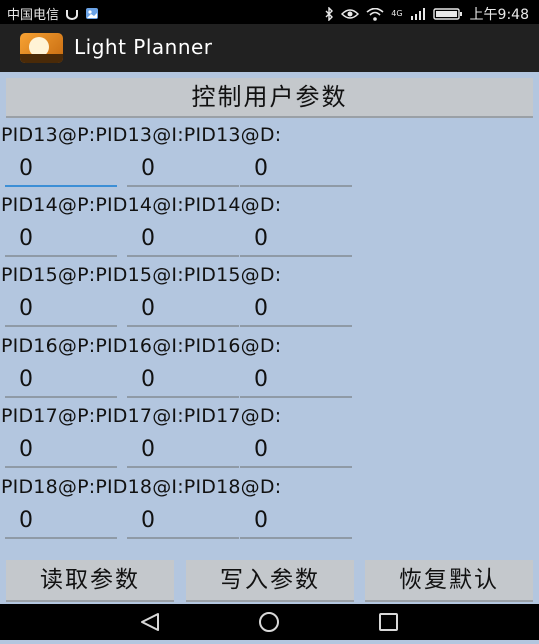 Image resolution: width=539 pixels, height=644 pixels. Describe the element at coordinates (183, 240) in the screenshot. I see `pid14-i-field: 0` at that location.